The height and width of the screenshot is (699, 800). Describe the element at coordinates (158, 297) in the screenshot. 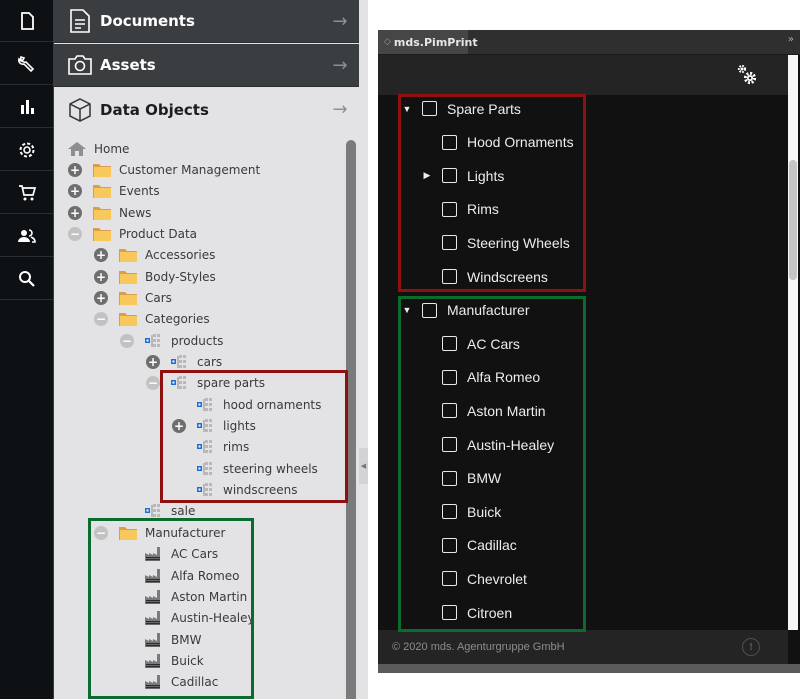

I see `tree-node-label: Cars` at that location.